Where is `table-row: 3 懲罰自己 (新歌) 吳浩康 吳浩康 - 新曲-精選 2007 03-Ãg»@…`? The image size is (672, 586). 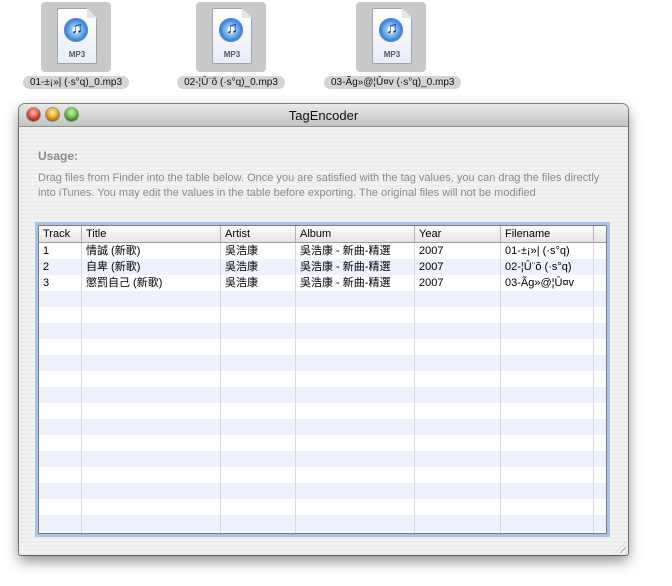
table-row: 3 懲罰自己 (新歌) 吳浩康 吳浩康 - 新曲-精選 2007 03-Ãg»@… is located at coordinates (322, 283).